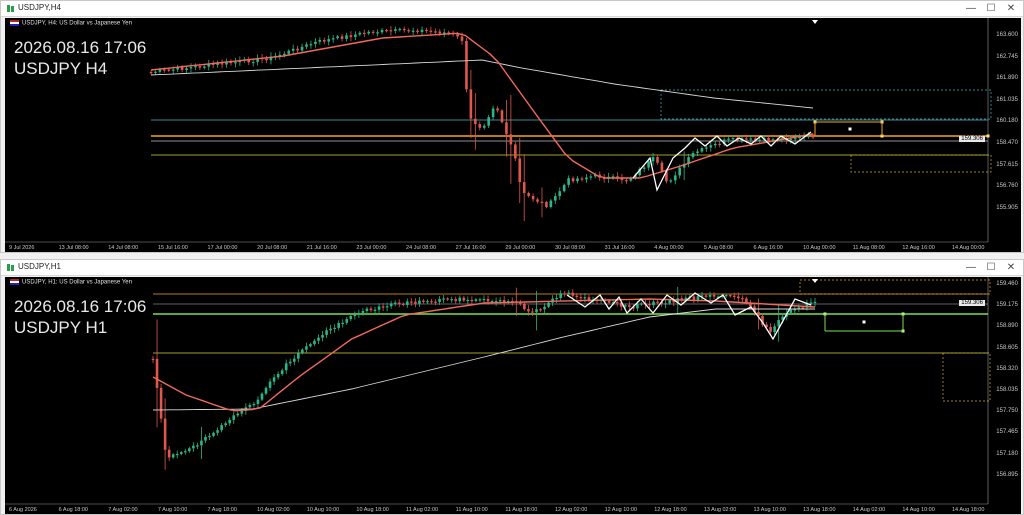  What do you see at coordinates (1007, 78) in the screenshot?
I see `price-axis-label: 161.890` at bounding box center [1007, 78].